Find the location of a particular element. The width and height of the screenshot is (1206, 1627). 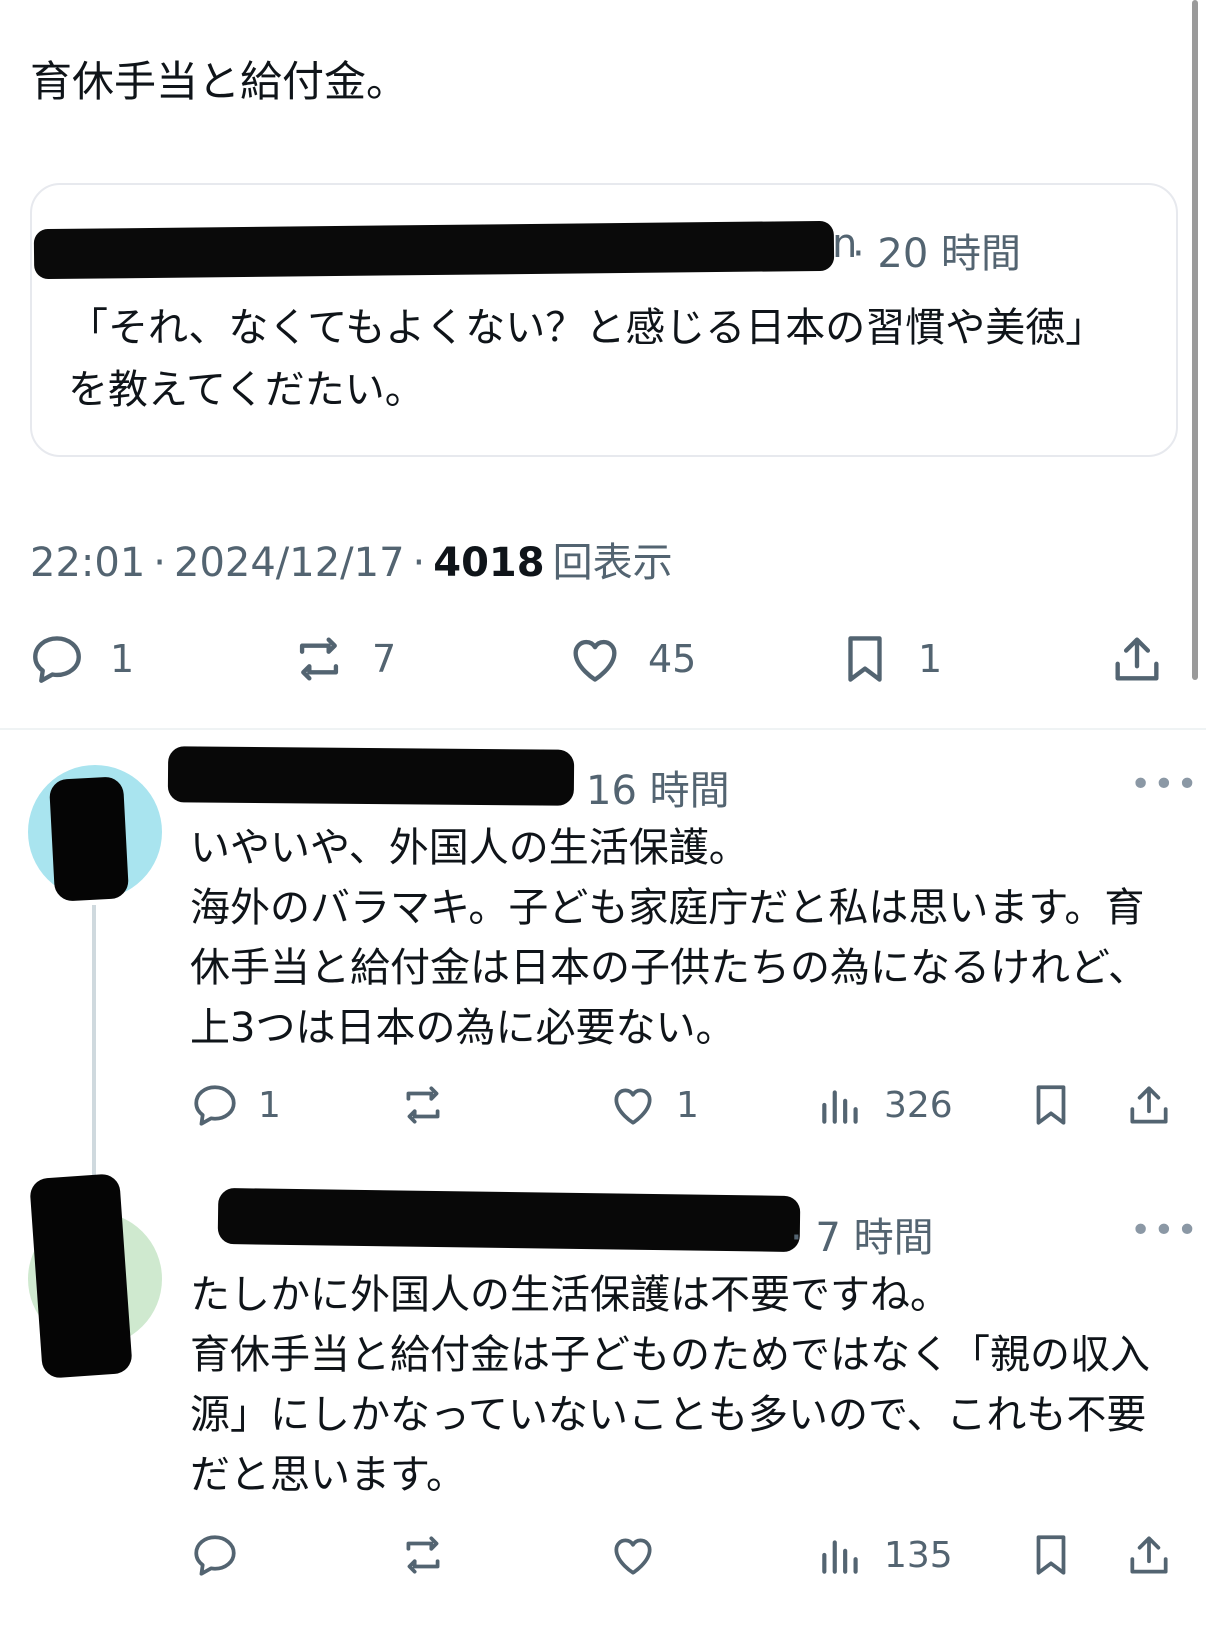

views-button: 326 is located at coordinates (884, 1105).